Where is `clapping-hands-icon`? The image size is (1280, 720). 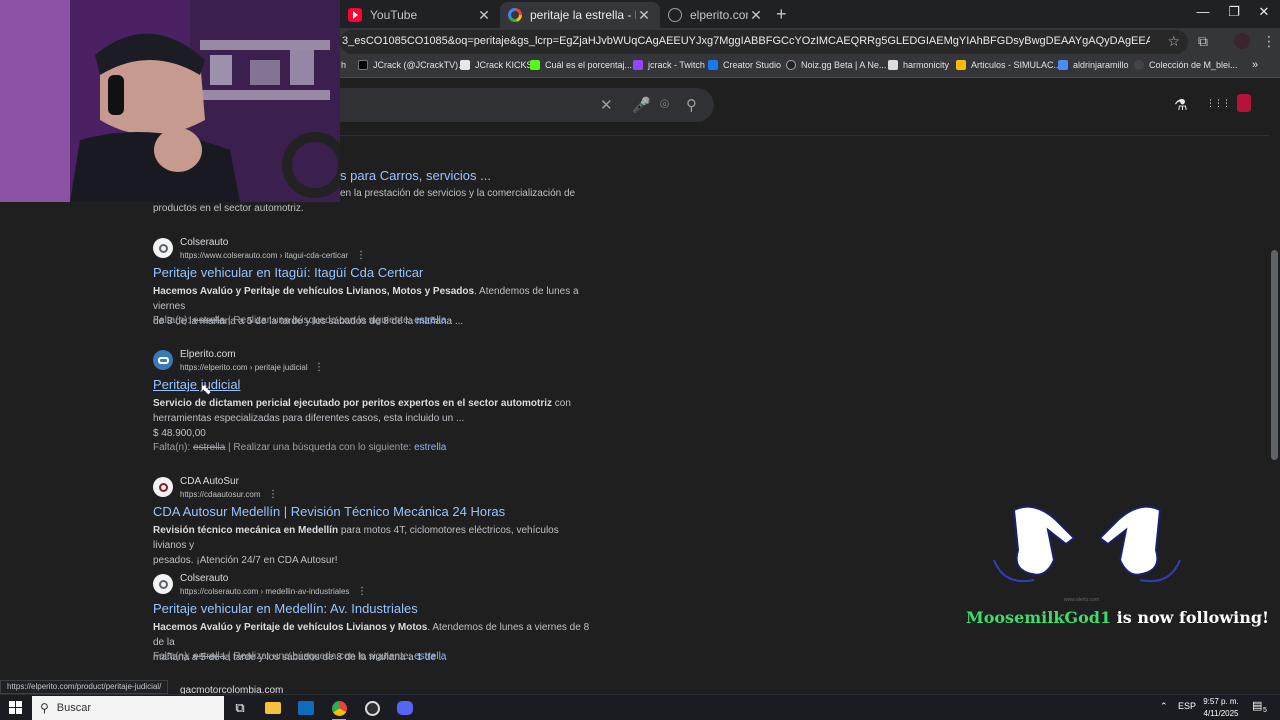 clapping-hands-icon is located at coordinates (1087, 543).